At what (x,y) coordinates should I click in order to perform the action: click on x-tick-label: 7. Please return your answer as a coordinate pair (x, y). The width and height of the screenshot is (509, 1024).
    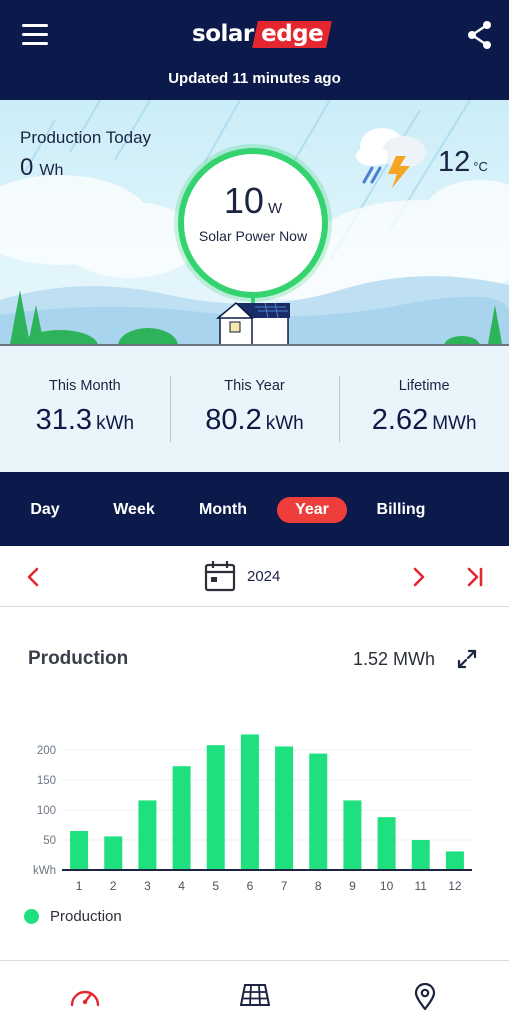
    Looking at the image, I should click on (284, 886).